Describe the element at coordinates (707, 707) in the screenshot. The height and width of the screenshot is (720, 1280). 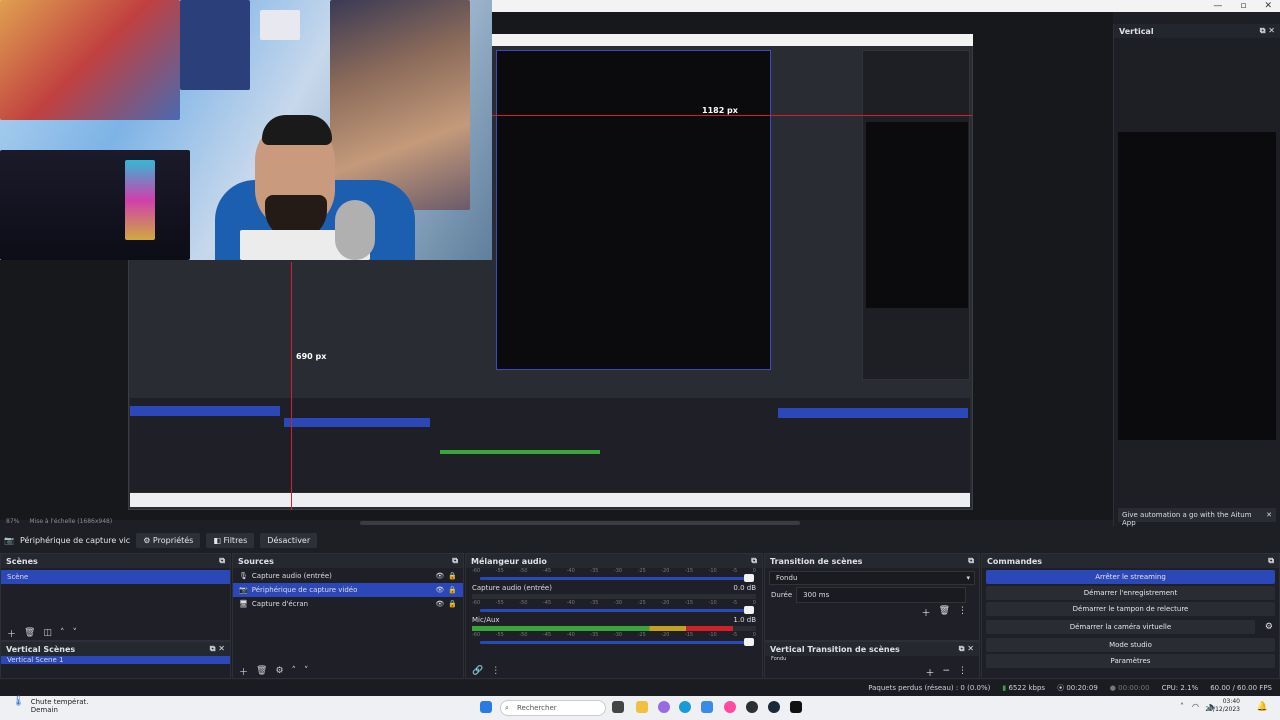
I see `store-icon` at that location.